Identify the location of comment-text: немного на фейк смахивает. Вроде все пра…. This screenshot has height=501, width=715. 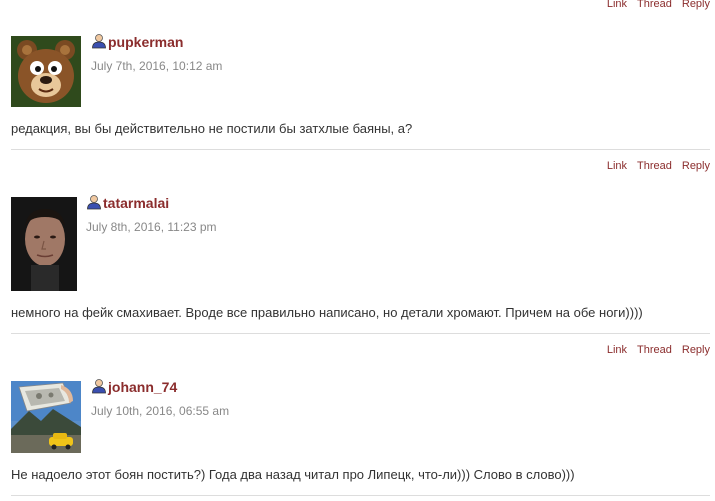
(327, 312).